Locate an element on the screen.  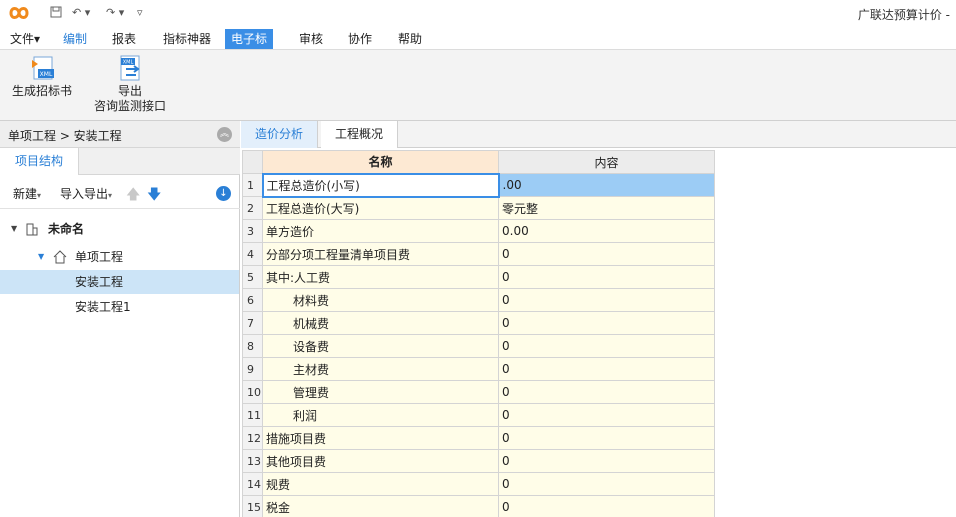
table-row: 14 规费 0 is located at coordinates (478, 484).